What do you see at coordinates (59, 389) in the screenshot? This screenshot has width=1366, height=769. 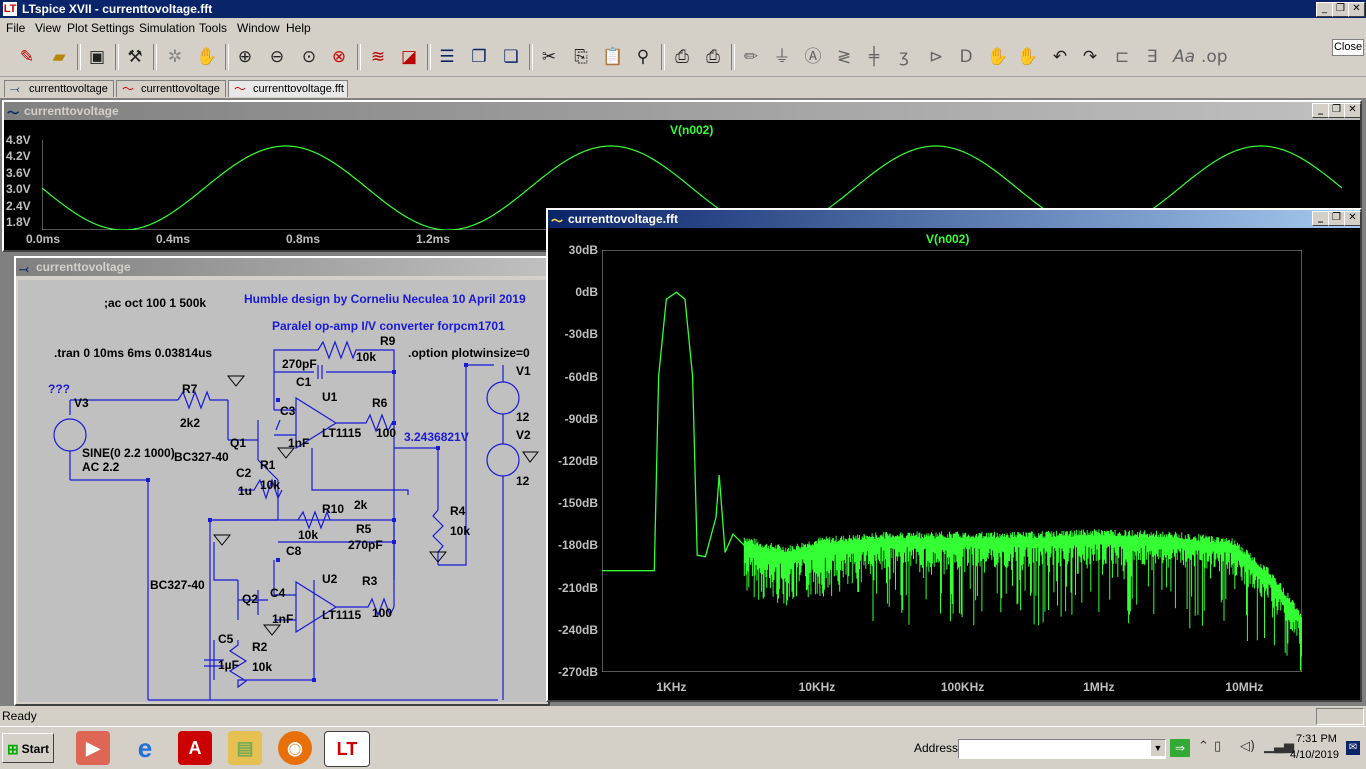 I see `net-label: ???` at bounding box center [59, 389].